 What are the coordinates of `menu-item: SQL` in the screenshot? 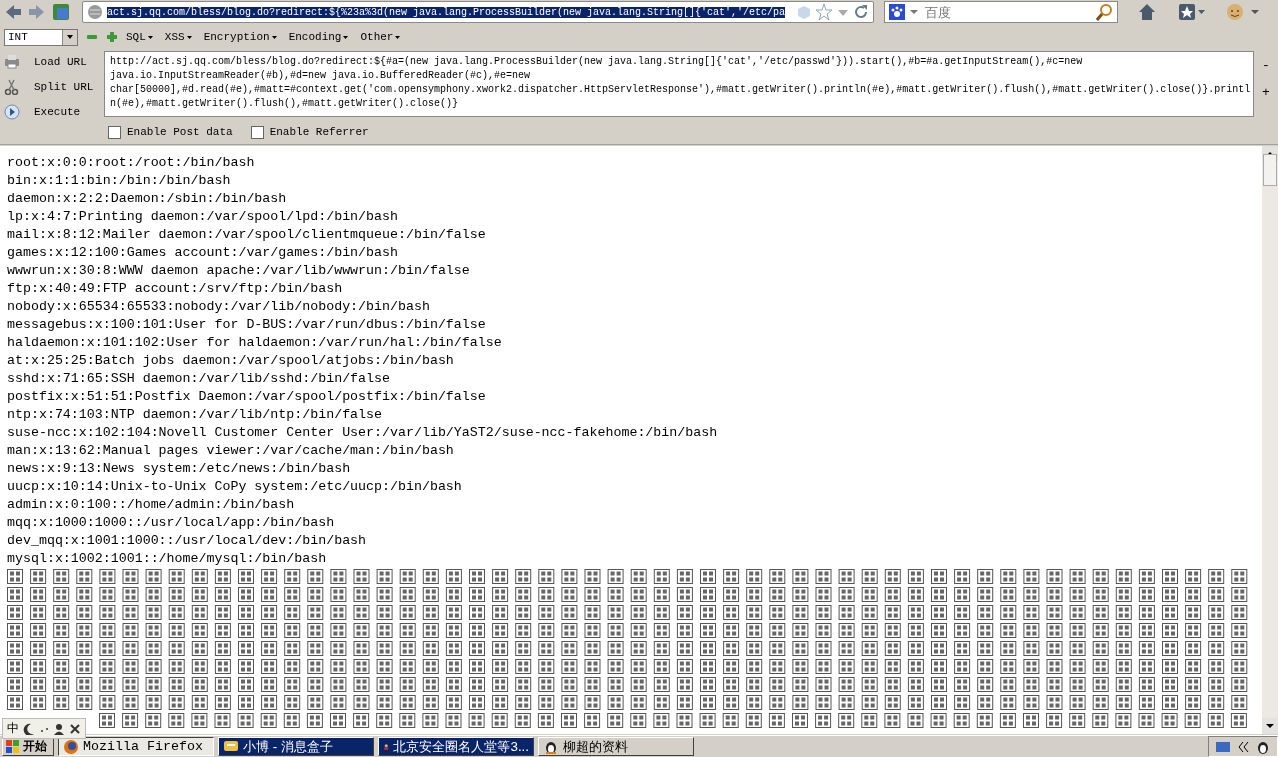 It's located at (139, 37).